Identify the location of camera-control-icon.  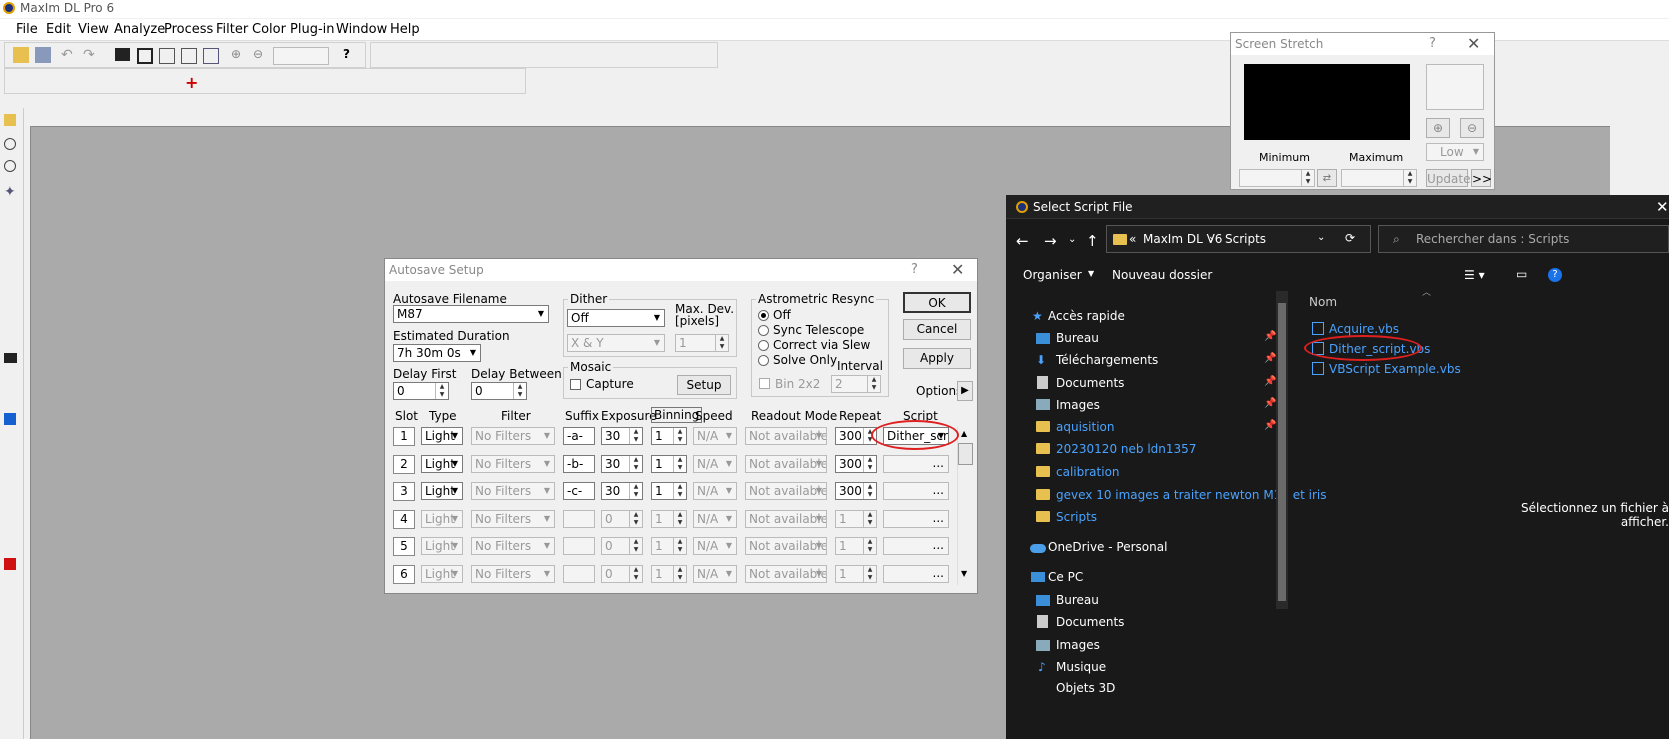
(10, 419).